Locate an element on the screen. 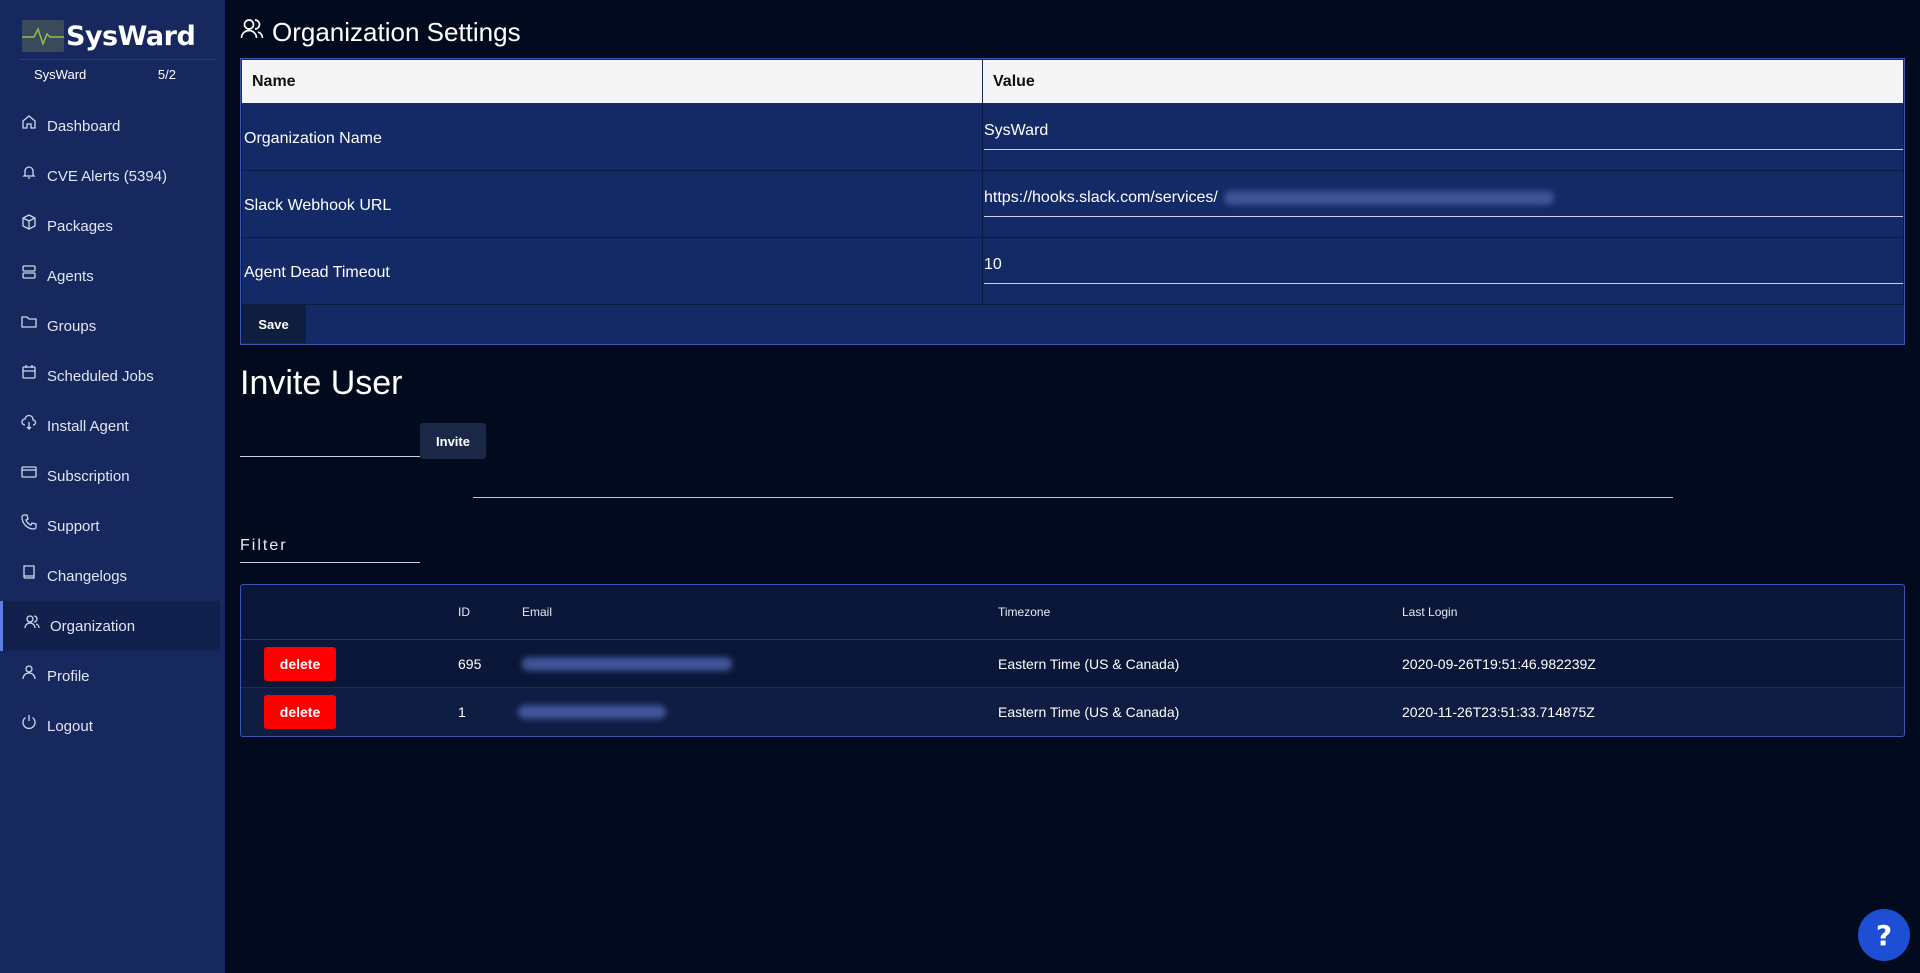 This screenshot has height=973, width=1920. agent-timeout-value: 10 is located at coordinates (993, 264).